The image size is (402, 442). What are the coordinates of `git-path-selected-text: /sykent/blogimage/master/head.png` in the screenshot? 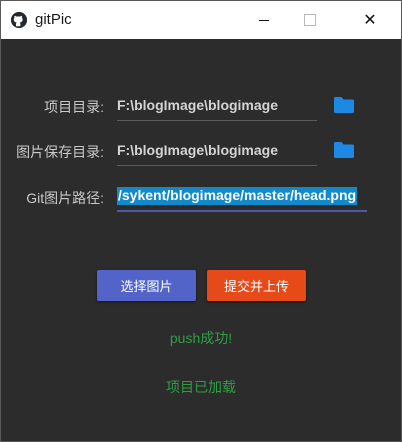 It's located at (237, 196).